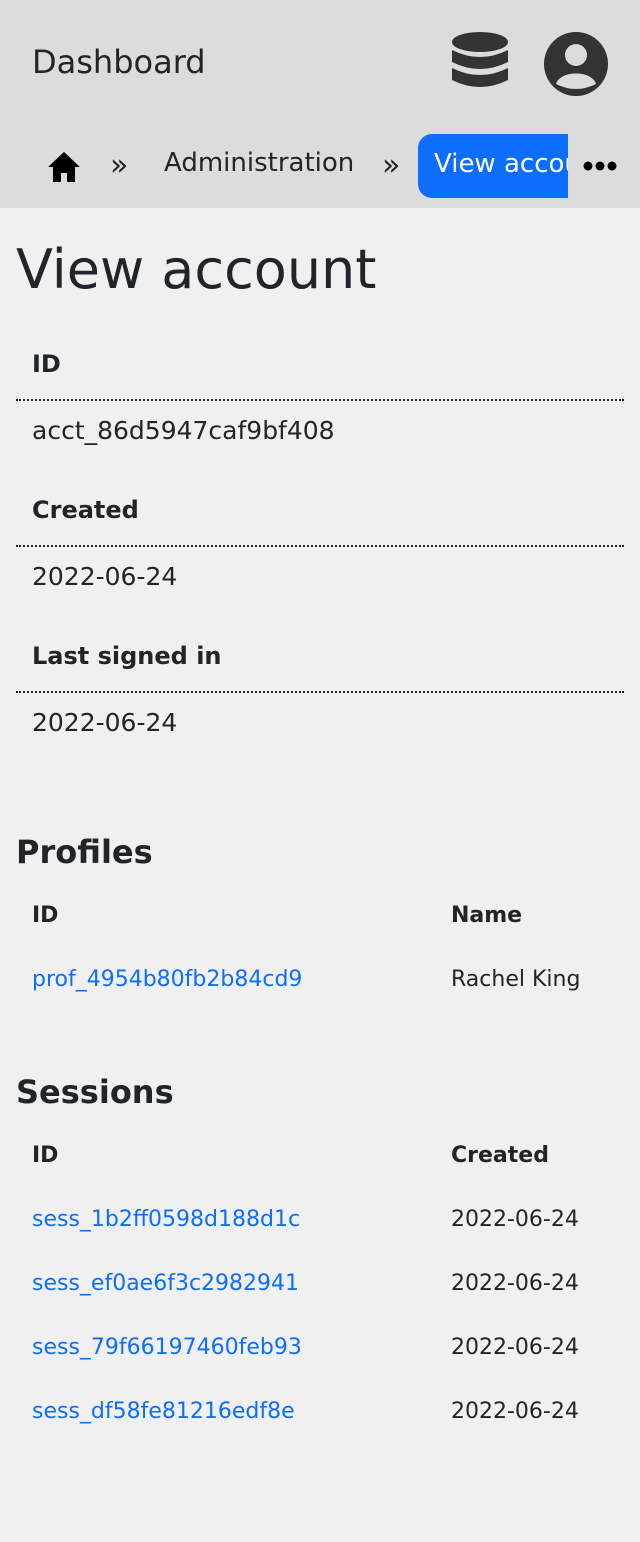 The width and height of the screenshot is (640, 1542). Describe the element at coordinates (501, 164) in the screenshot. I see `breadcrumb-current-label: View account` at that location.